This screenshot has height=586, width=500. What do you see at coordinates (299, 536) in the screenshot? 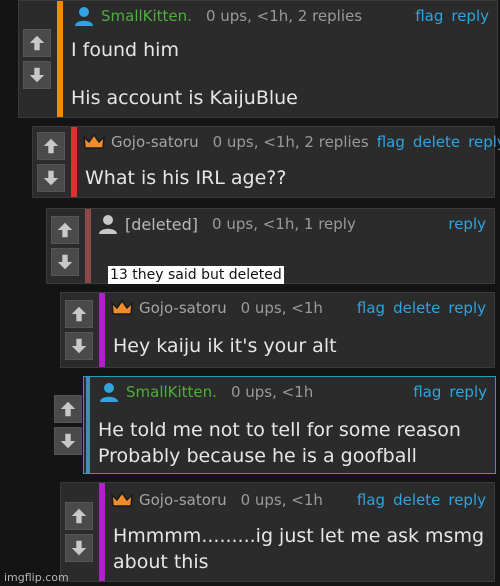
I see `comment-text-line: Hmmmm.........ig just let me ask msmg` at bounding box center [299, 536].